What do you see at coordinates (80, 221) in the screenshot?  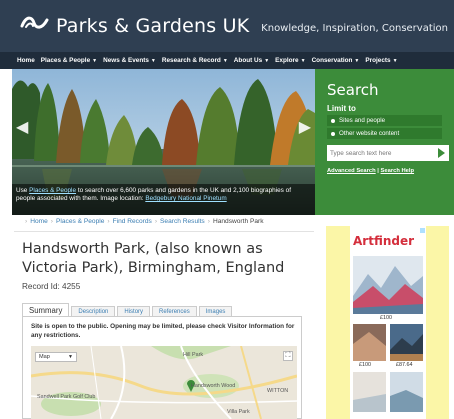 I see `breadcrumb-places-people: Places & People` at bounding box center [80, 221].